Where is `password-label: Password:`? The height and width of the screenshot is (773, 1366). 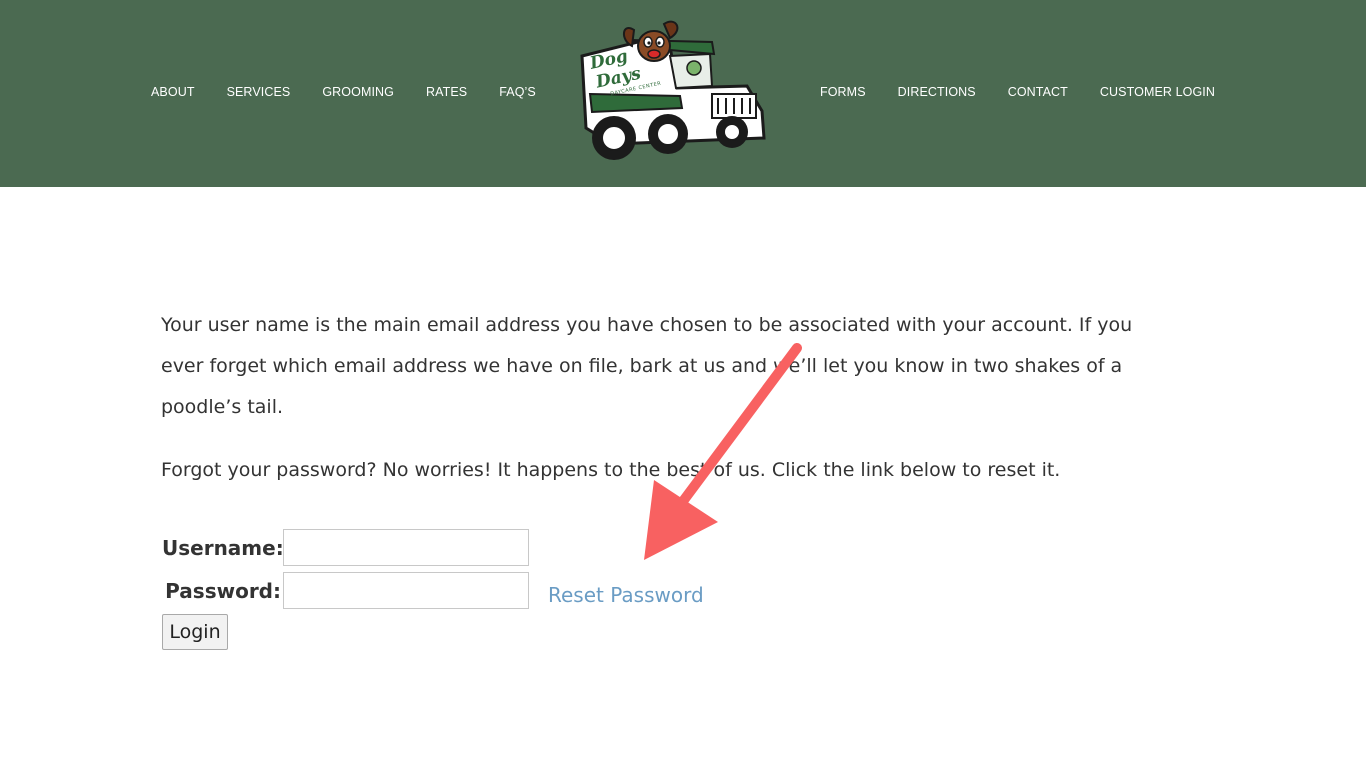
password-label: Password: is located at coordinates (223, 590).